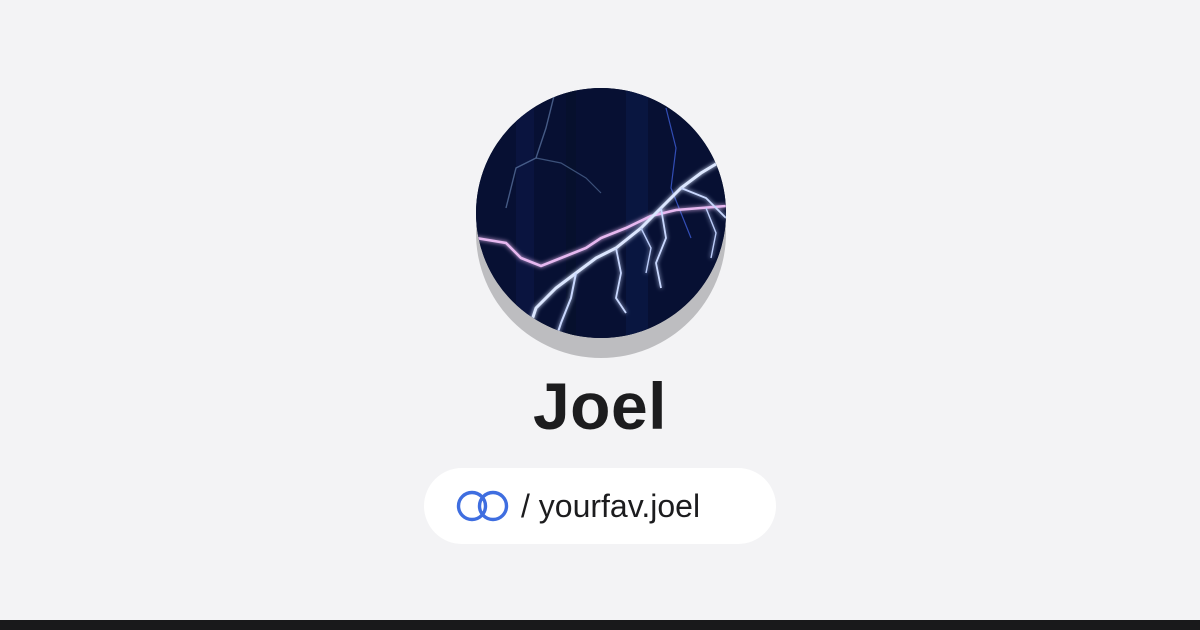 This screenshot has width=1200, height=630. Describe the element at coordinates (530, 505) in the screenshot. I see `handle-prefix: /` at that location.